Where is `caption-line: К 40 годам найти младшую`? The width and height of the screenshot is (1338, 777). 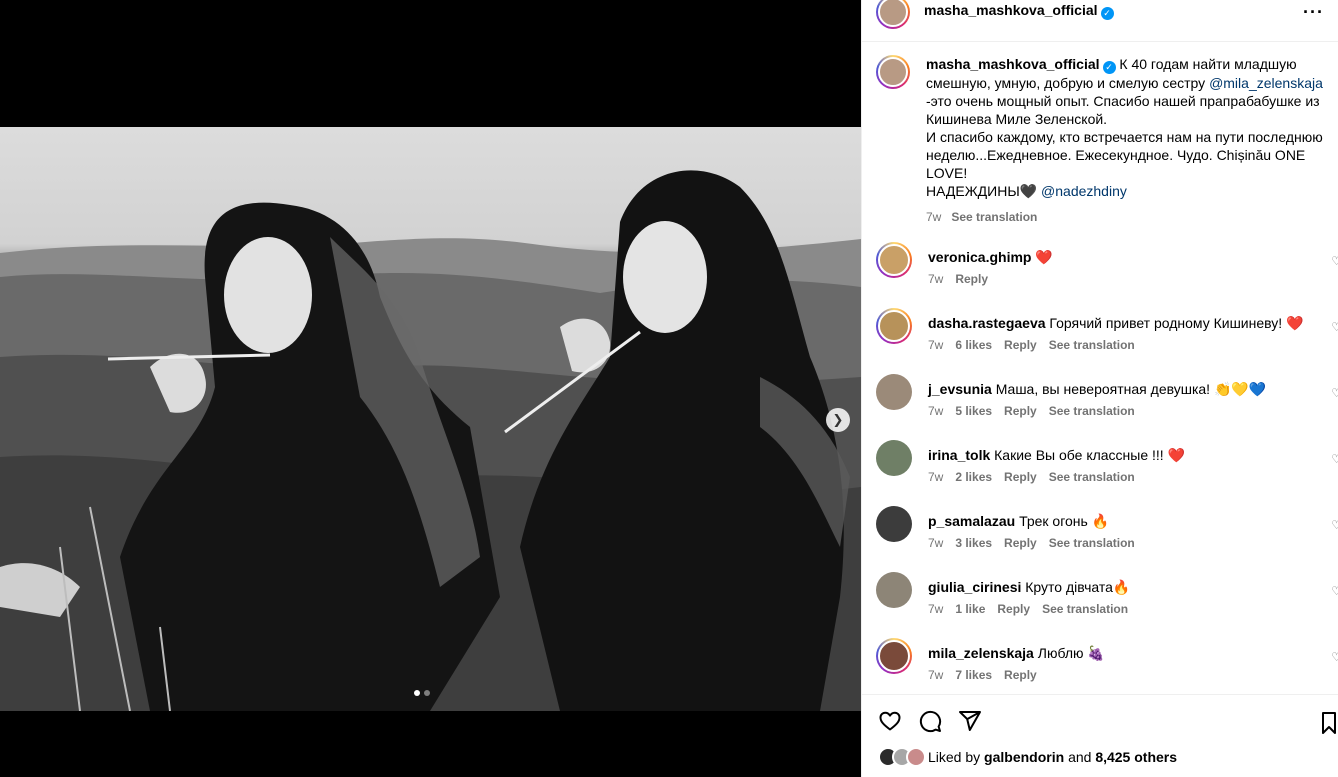
caption-line: К 40 годам найти младшую is located at coordinates (1208, 64).